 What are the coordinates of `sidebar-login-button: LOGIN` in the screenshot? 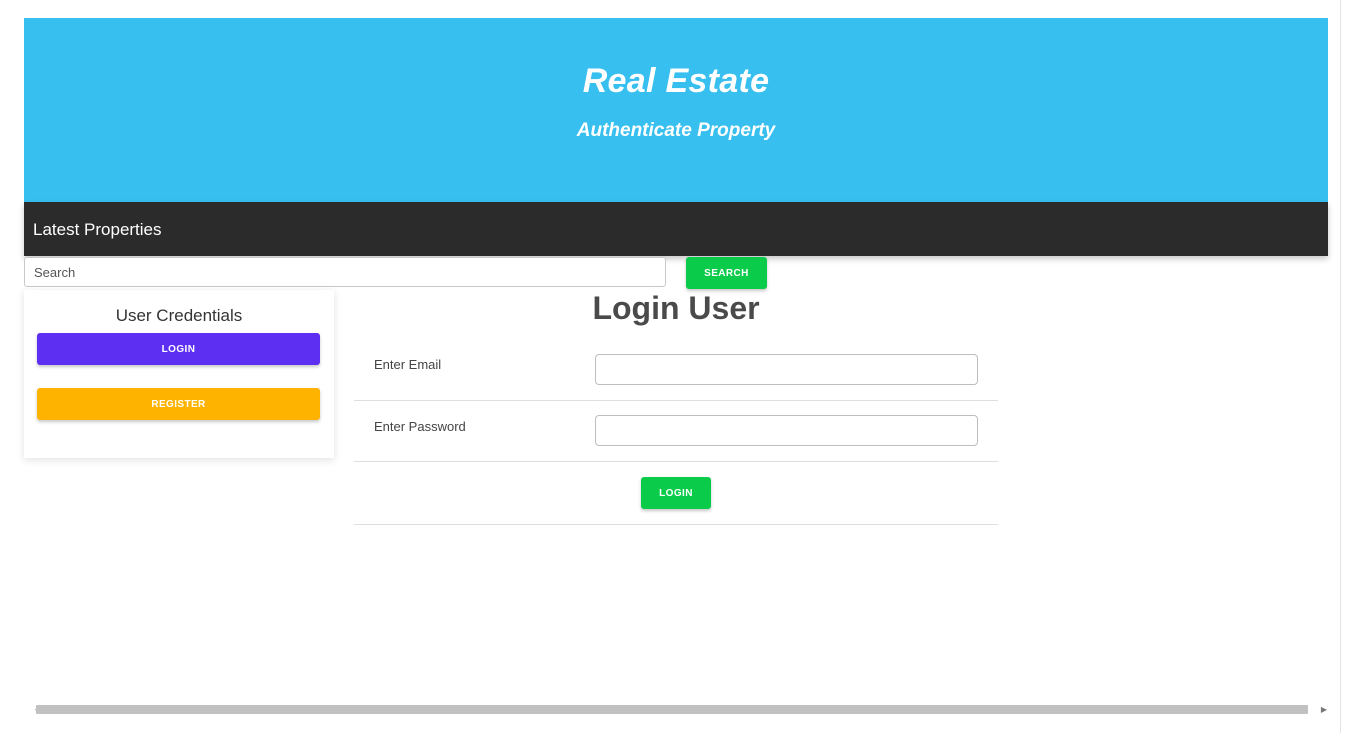 It's located at (178, 349).